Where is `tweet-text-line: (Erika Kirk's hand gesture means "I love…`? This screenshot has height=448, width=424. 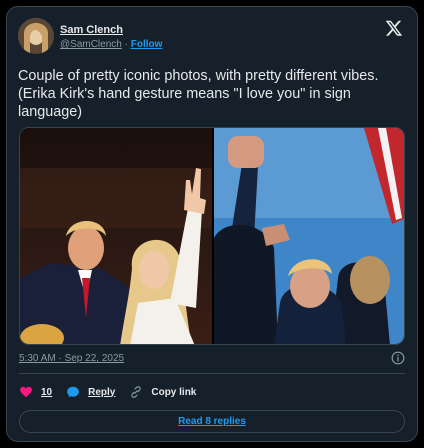 tweet-text-line: (Erika Kirk's hand gesture means "I love… is located at coordinates (184, 94).